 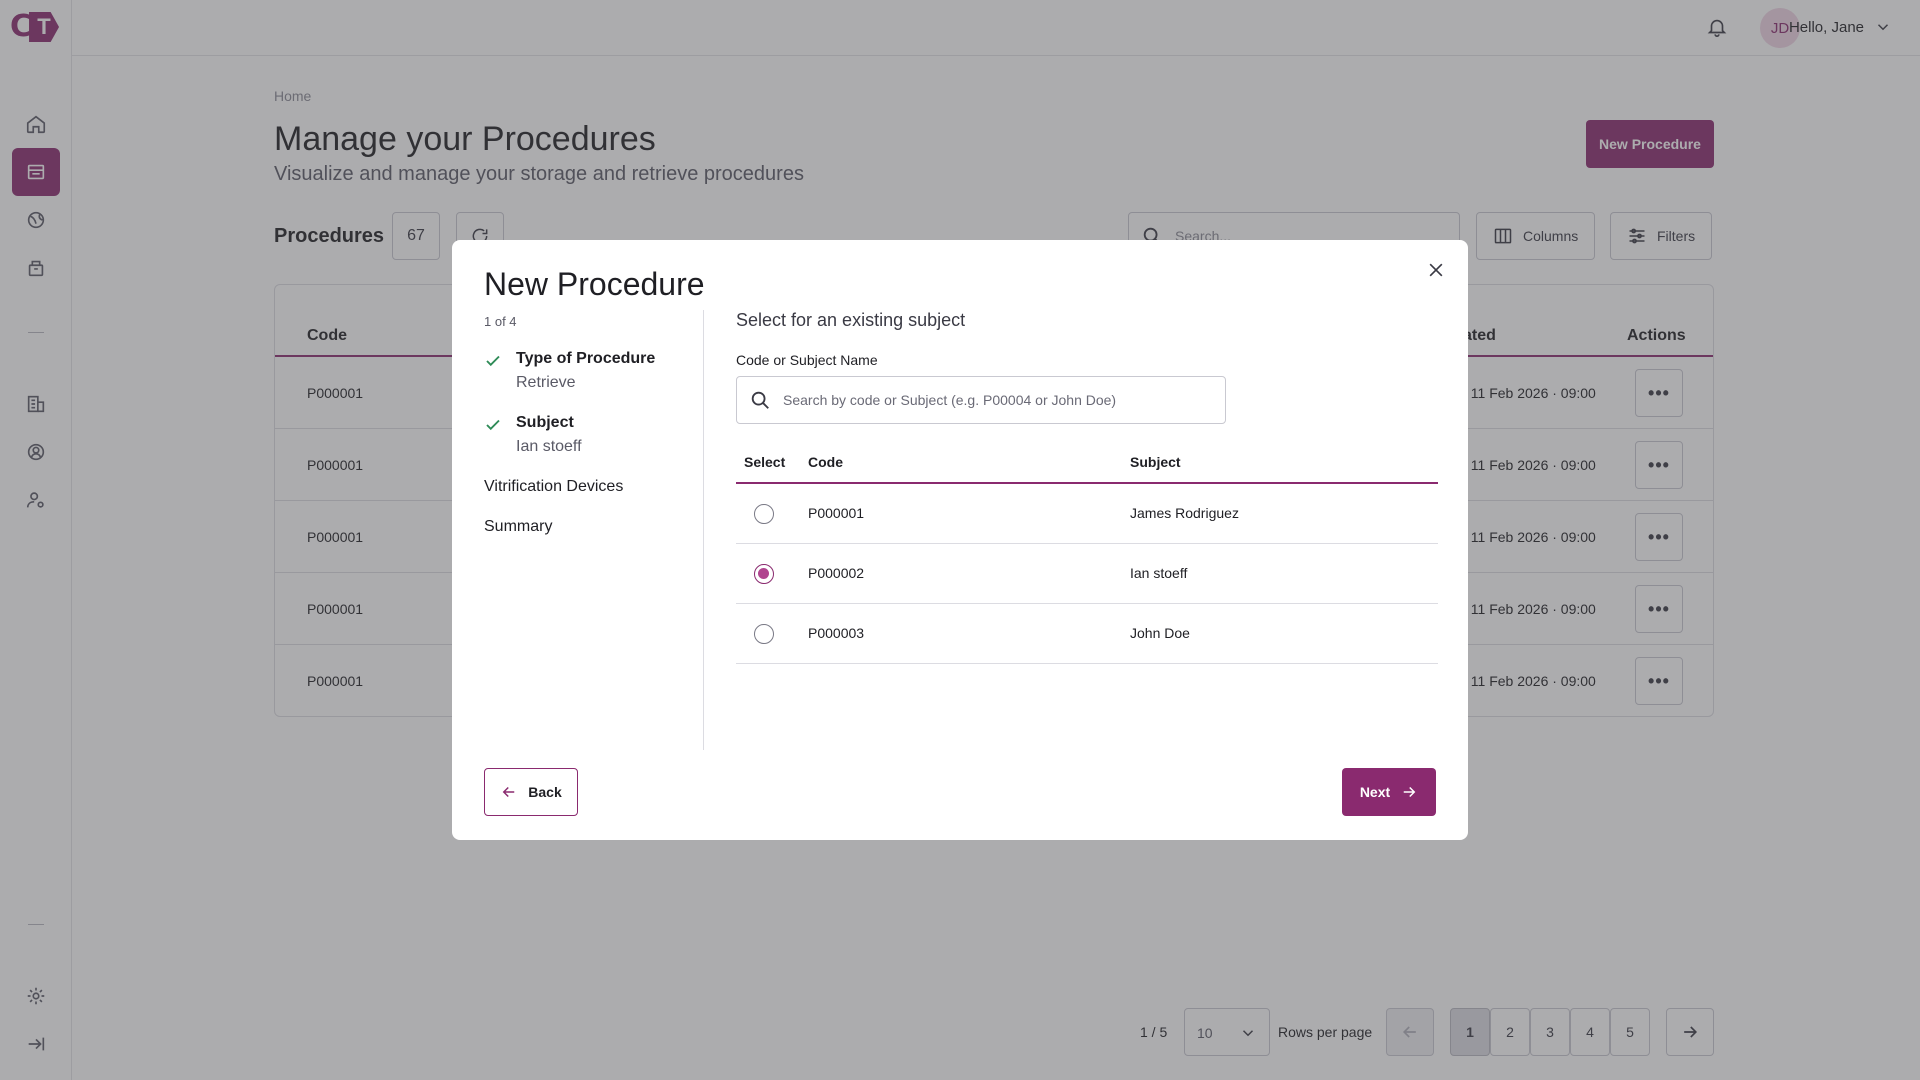 I want to click on subject-name: James Rodriguez, so click(x=1184, y=513).